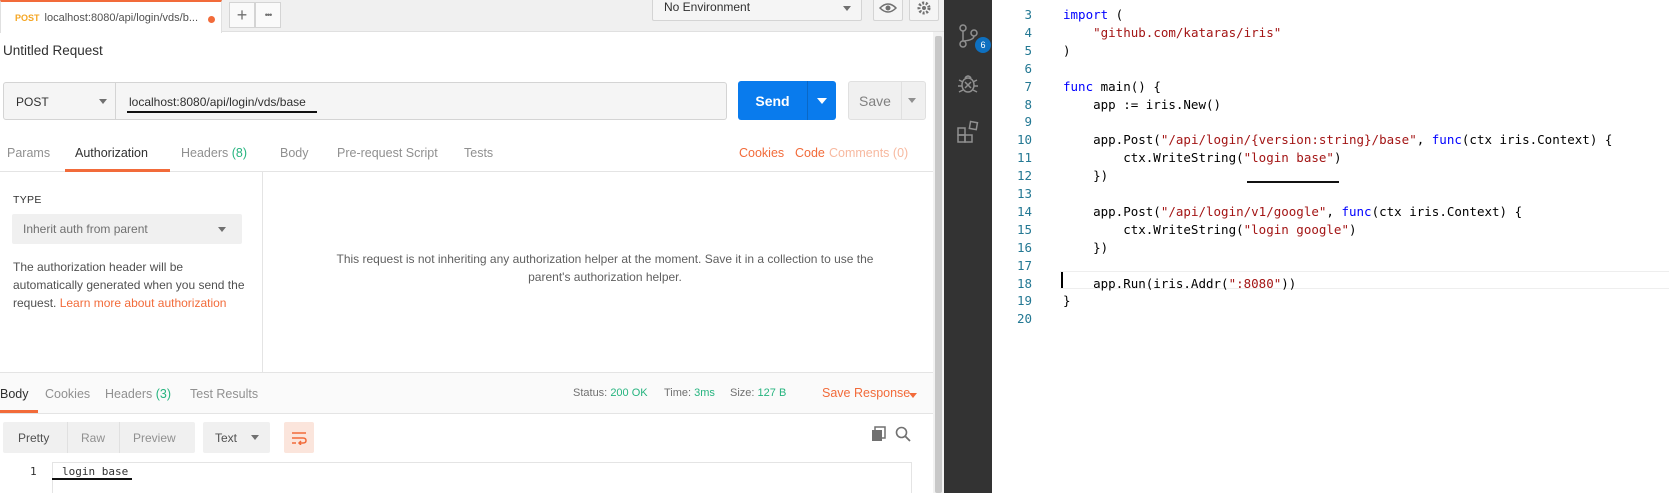  I want to click on code-text: ctx.WriteString(, so click(1153, 229).